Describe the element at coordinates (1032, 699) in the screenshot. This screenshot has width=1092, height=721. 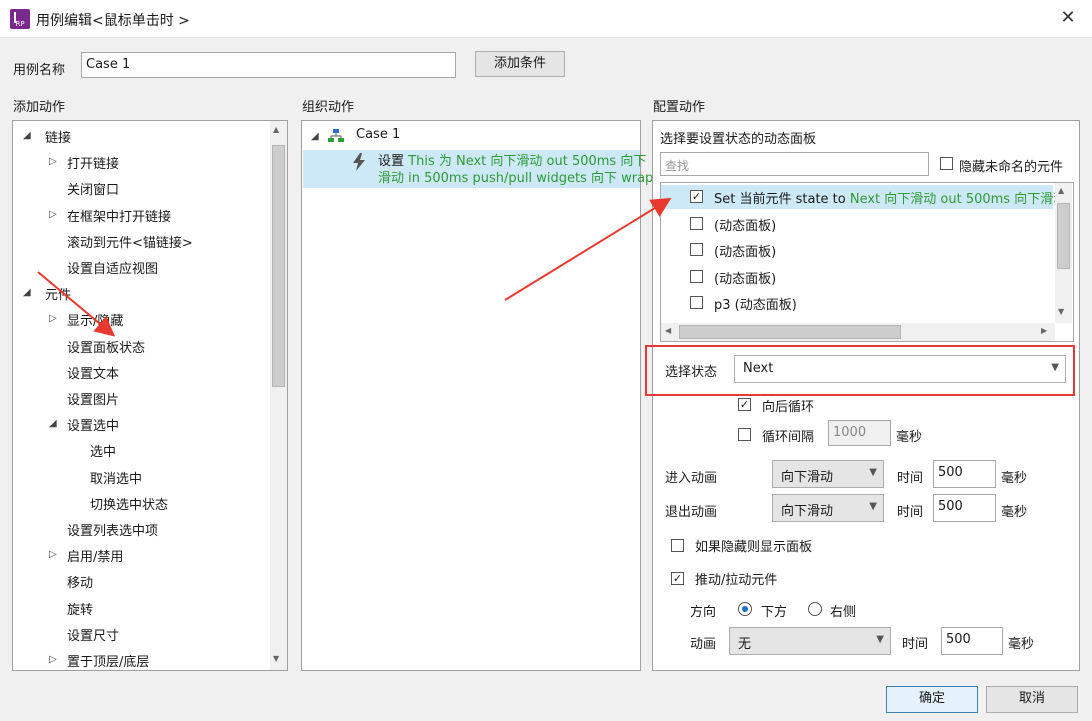
I see `cancel-button: 取消` at that location.